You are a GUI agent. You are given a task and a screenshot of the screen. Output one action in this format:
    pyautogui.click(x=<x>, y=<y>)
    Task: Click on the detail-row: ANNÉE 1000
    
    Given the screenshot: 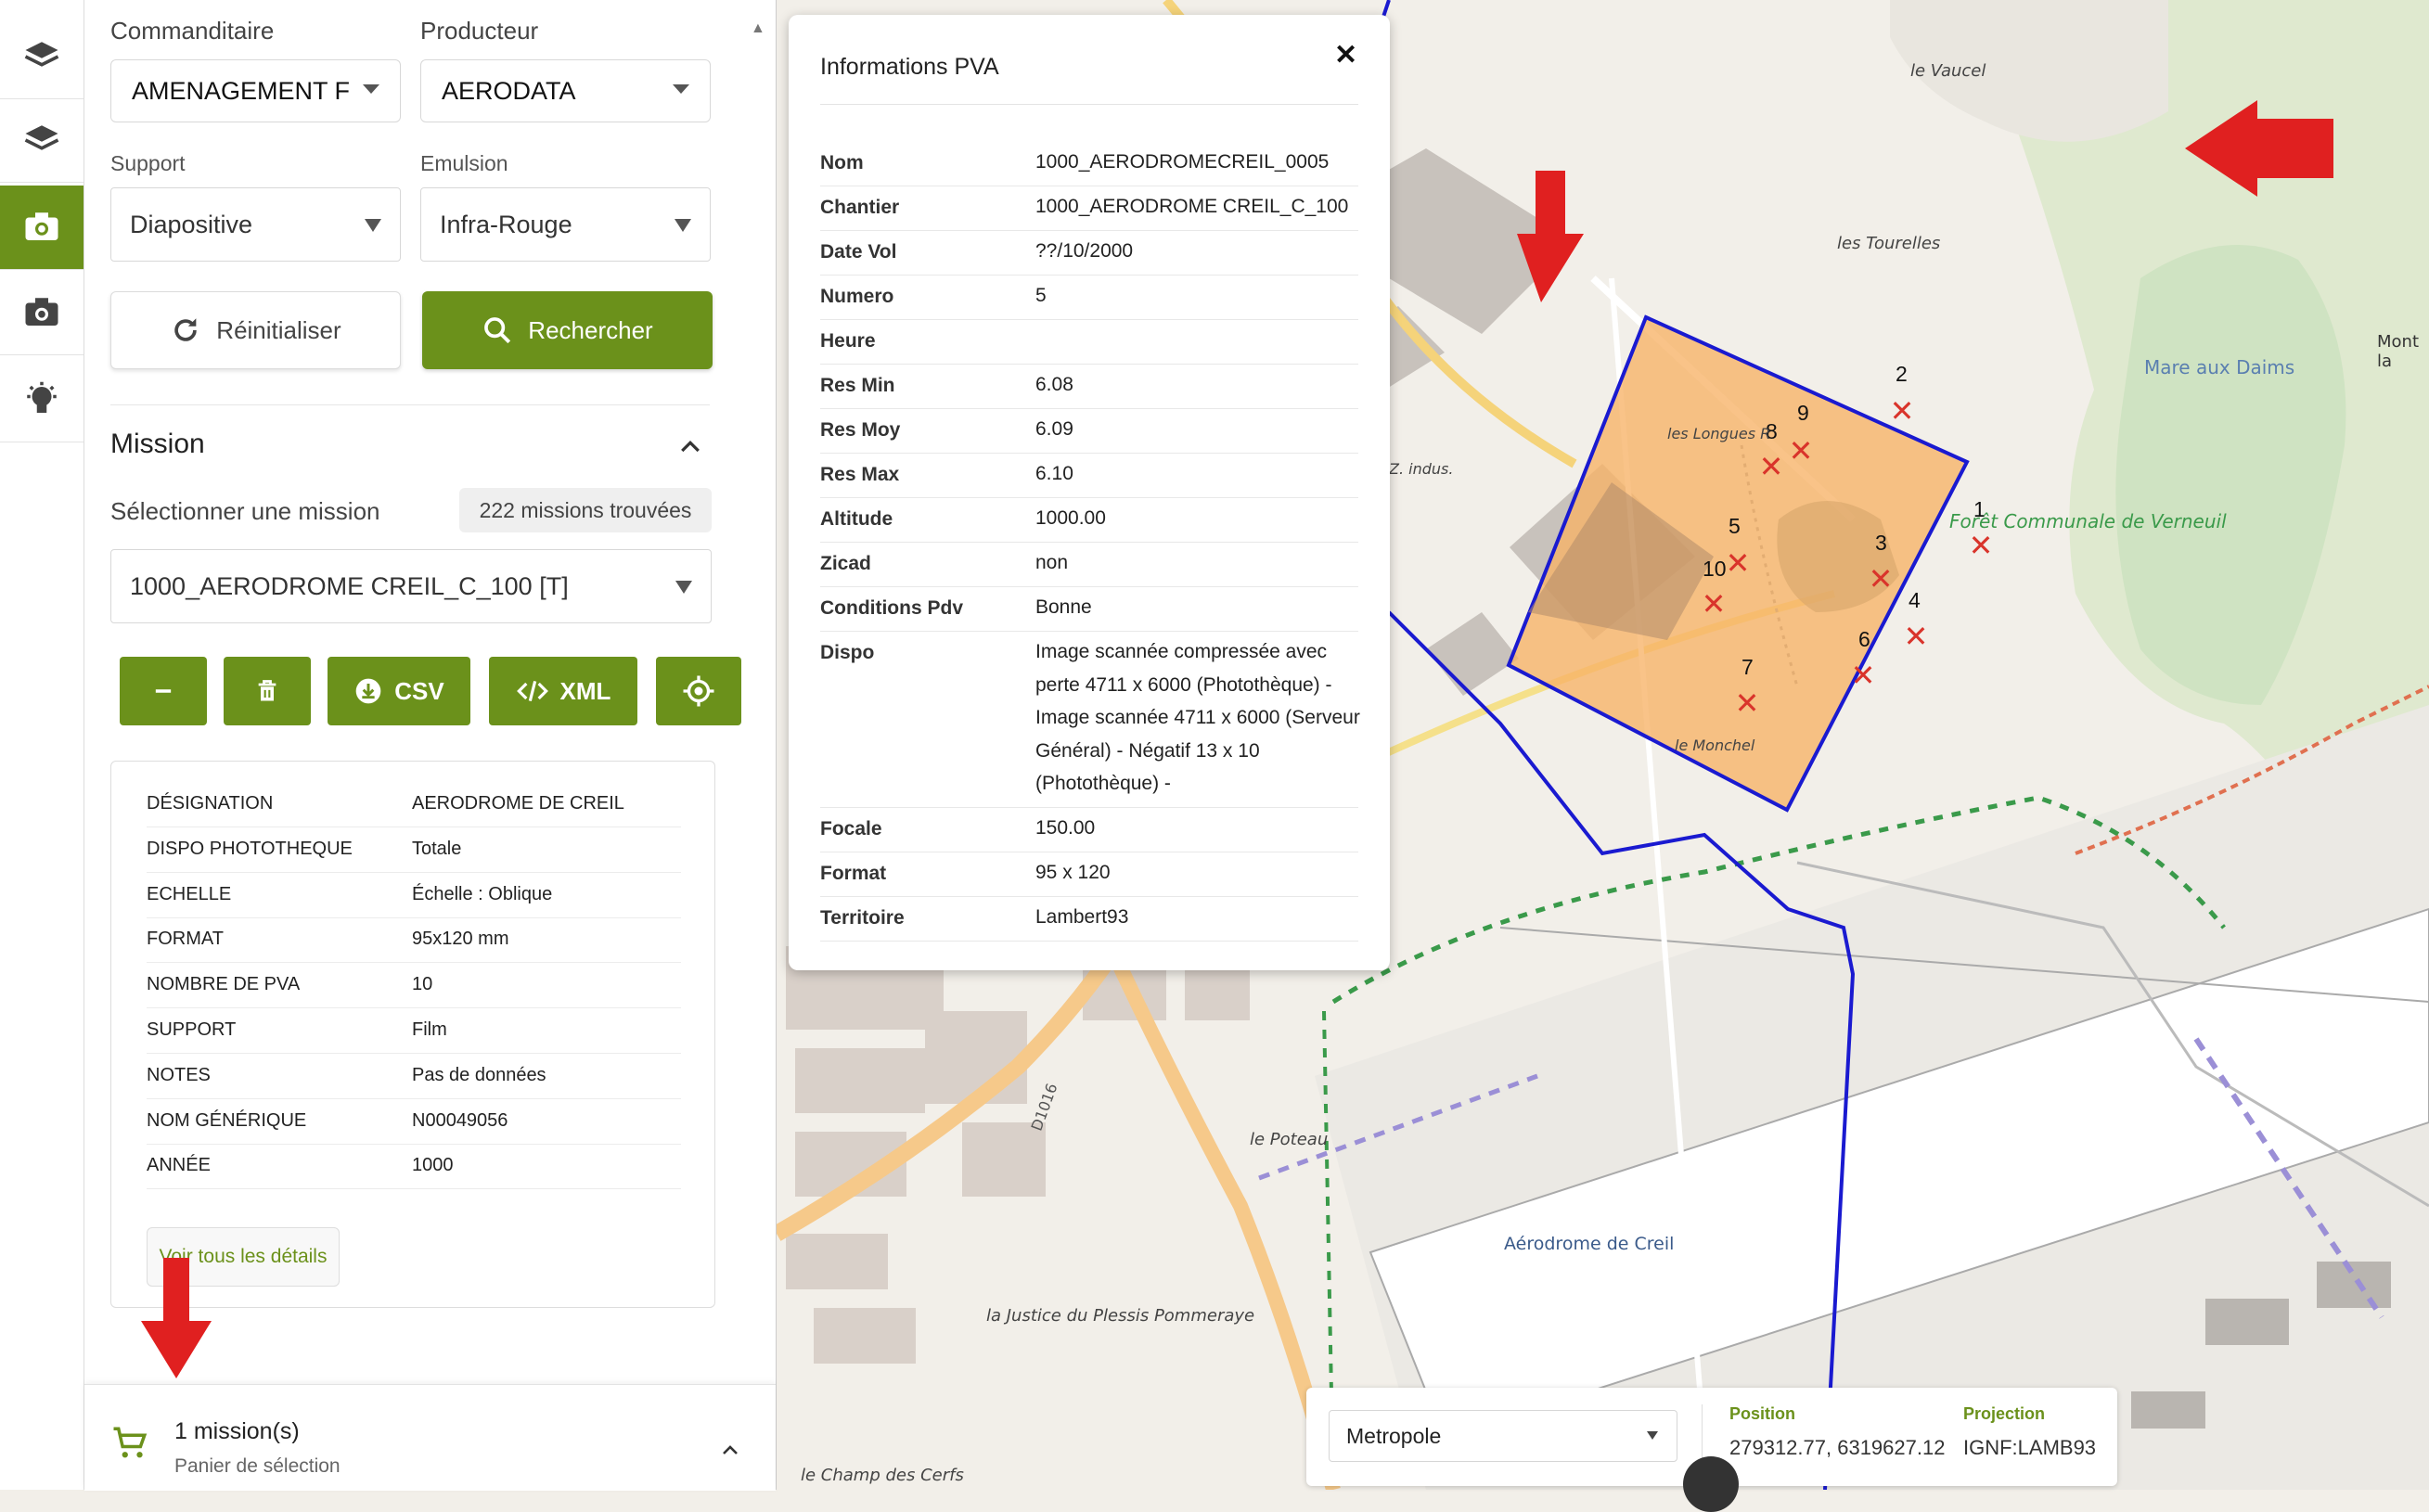 What is the action you would take?
    pyautogui.click(x=414, y=1167)
    